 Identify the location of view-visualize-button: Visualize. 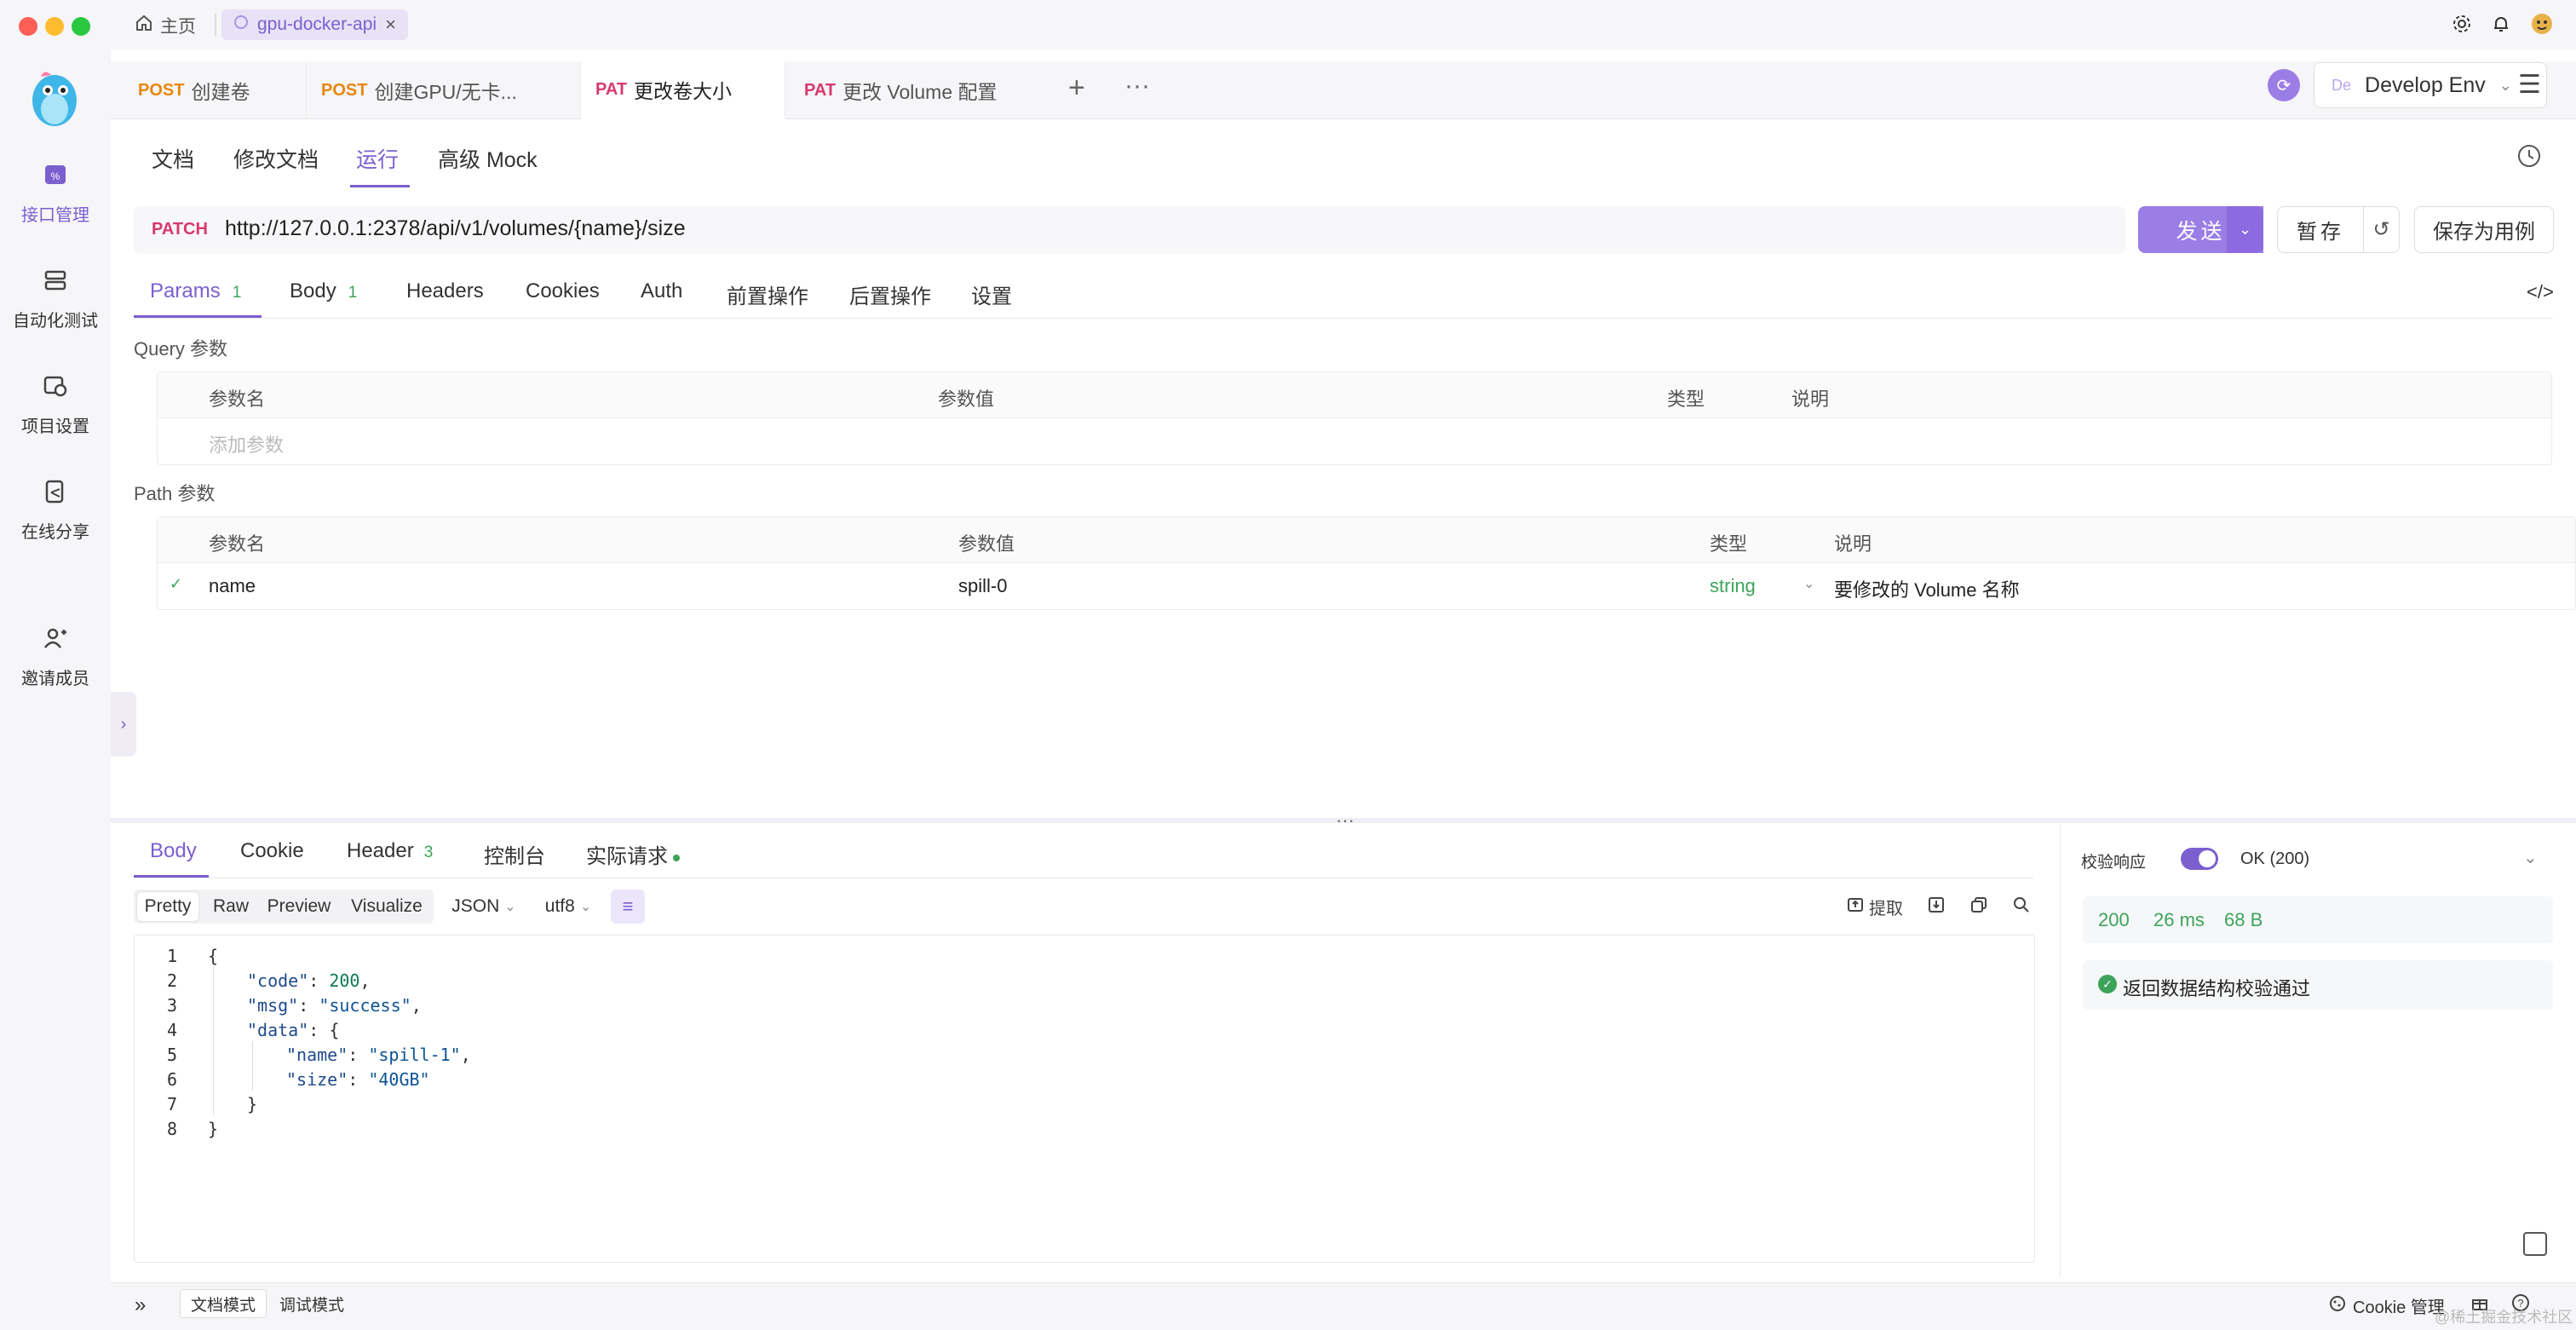
(387, 907).